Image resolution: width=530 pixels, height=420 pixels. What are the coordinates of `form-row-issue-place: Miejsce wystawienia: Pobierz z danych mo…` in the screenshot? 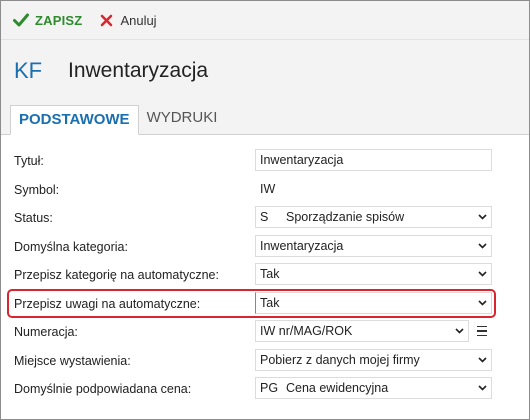 It's located at (265, 362).